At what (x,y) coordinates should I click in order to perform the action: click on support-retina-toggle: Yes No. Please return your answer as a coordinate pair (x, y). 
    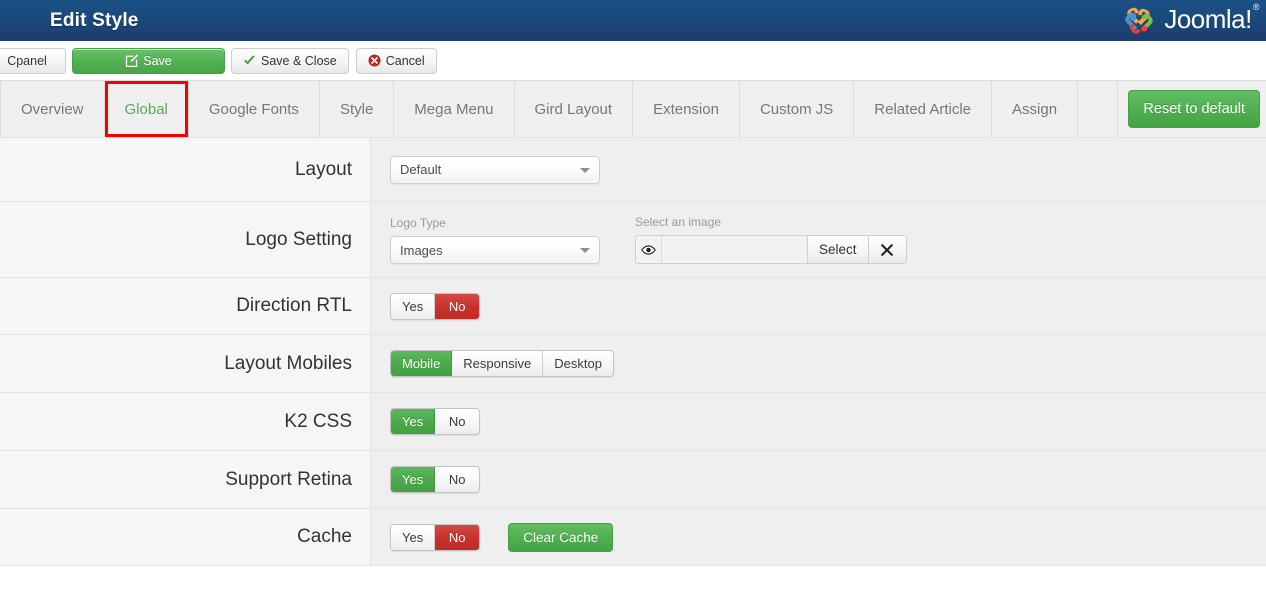
    Looking at the image, I should click on (435, 479).